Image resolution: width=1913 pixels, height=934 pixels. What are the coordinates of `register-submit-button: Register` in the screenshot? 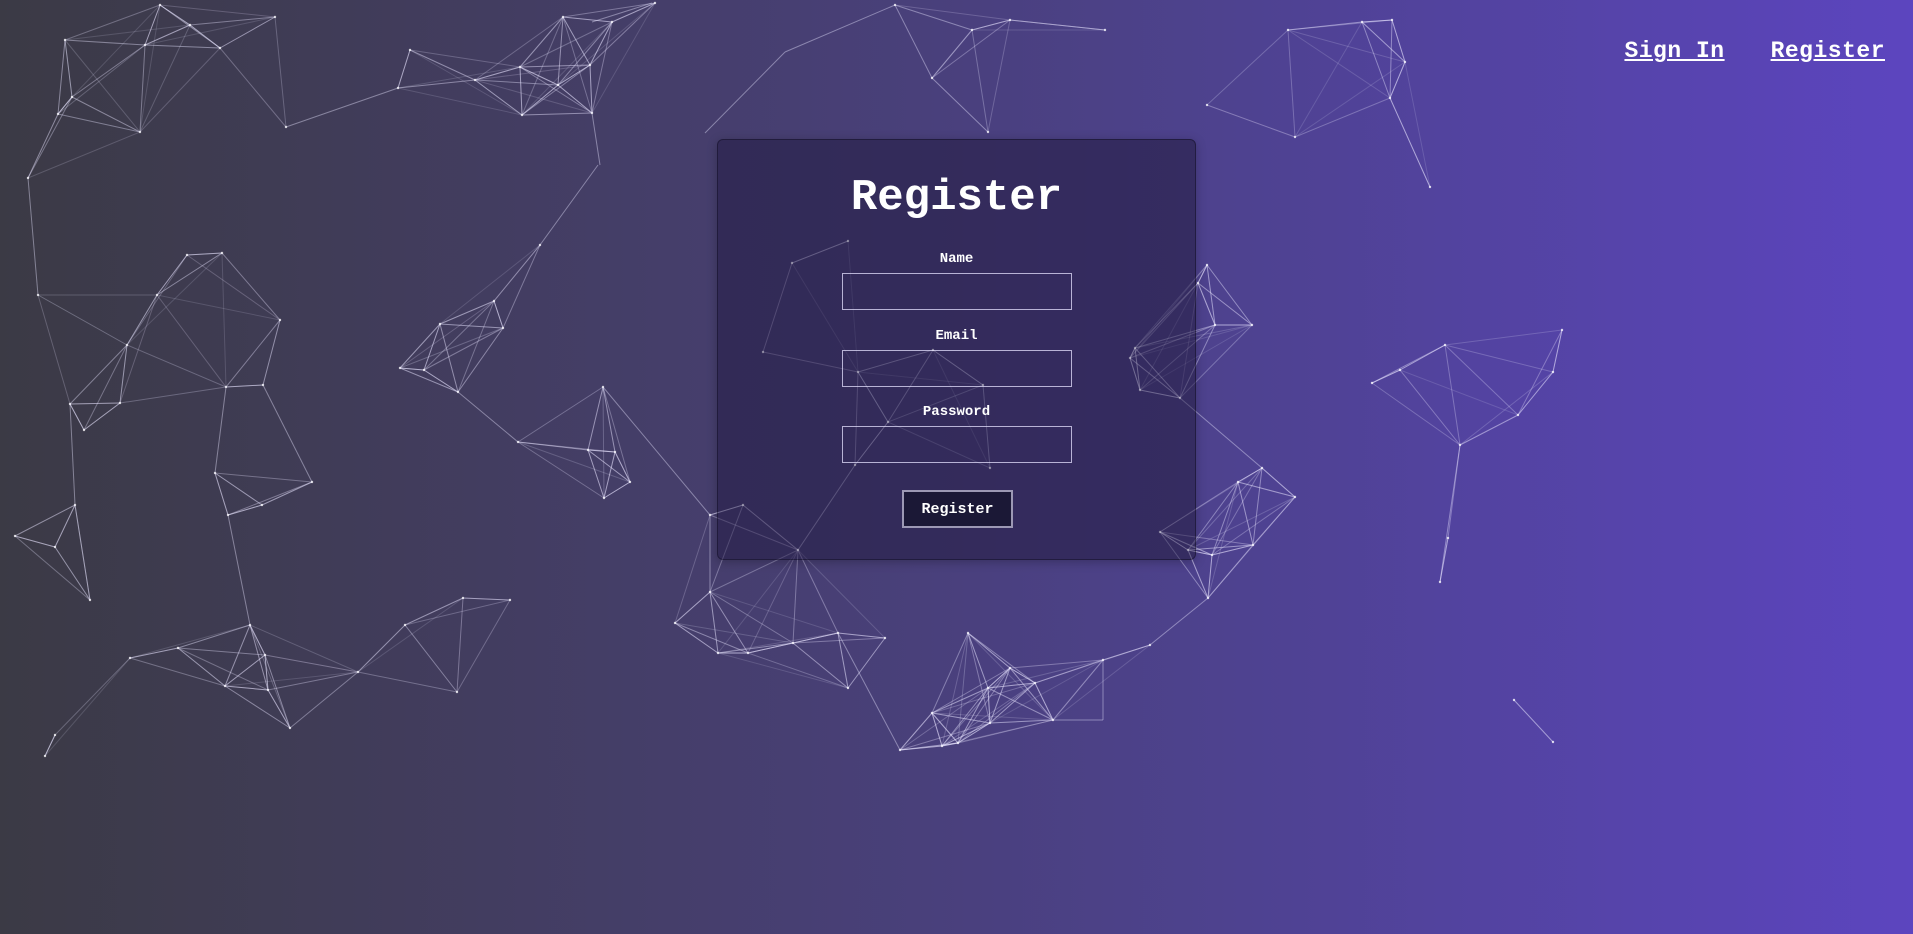 It's located at (957, 509).